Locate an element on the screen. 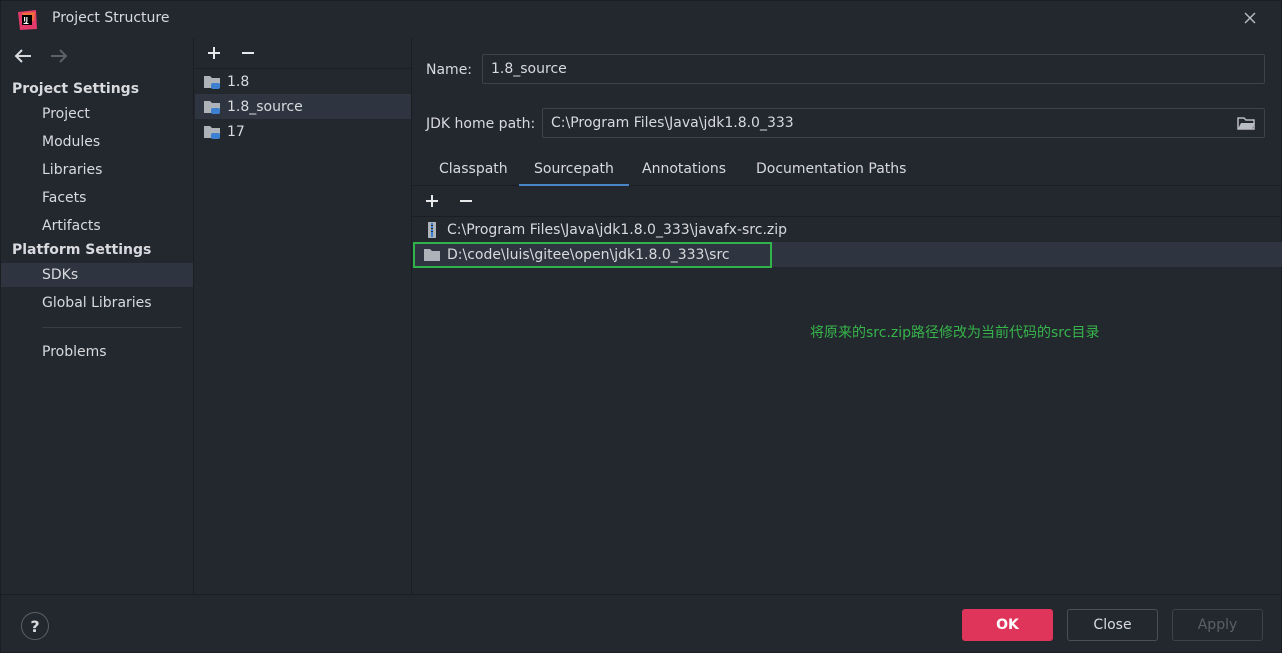 Image resolution: width=1282 pixels, height=653 pixels. window-title: Project Structure is located at coordinates (111, 18).